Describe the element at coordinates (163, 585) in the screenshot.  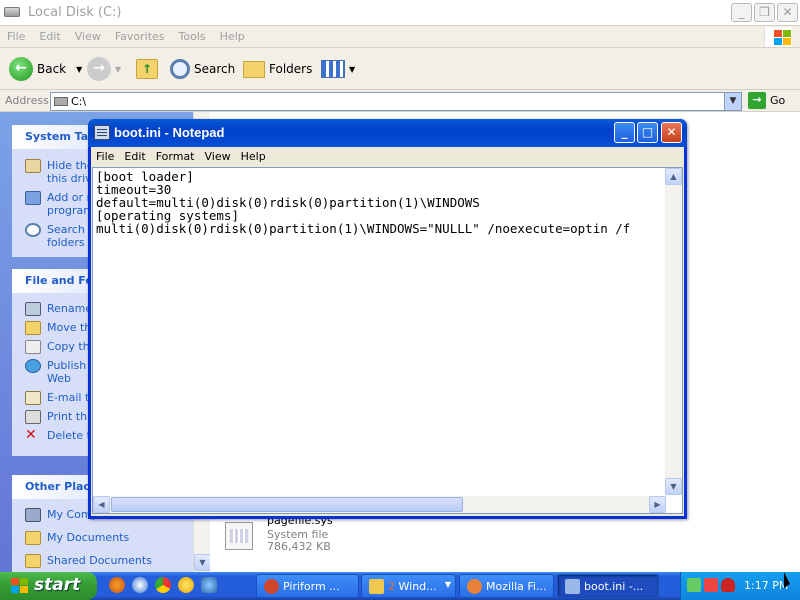
I see `chrome-quicklaunch-icon` at that location.